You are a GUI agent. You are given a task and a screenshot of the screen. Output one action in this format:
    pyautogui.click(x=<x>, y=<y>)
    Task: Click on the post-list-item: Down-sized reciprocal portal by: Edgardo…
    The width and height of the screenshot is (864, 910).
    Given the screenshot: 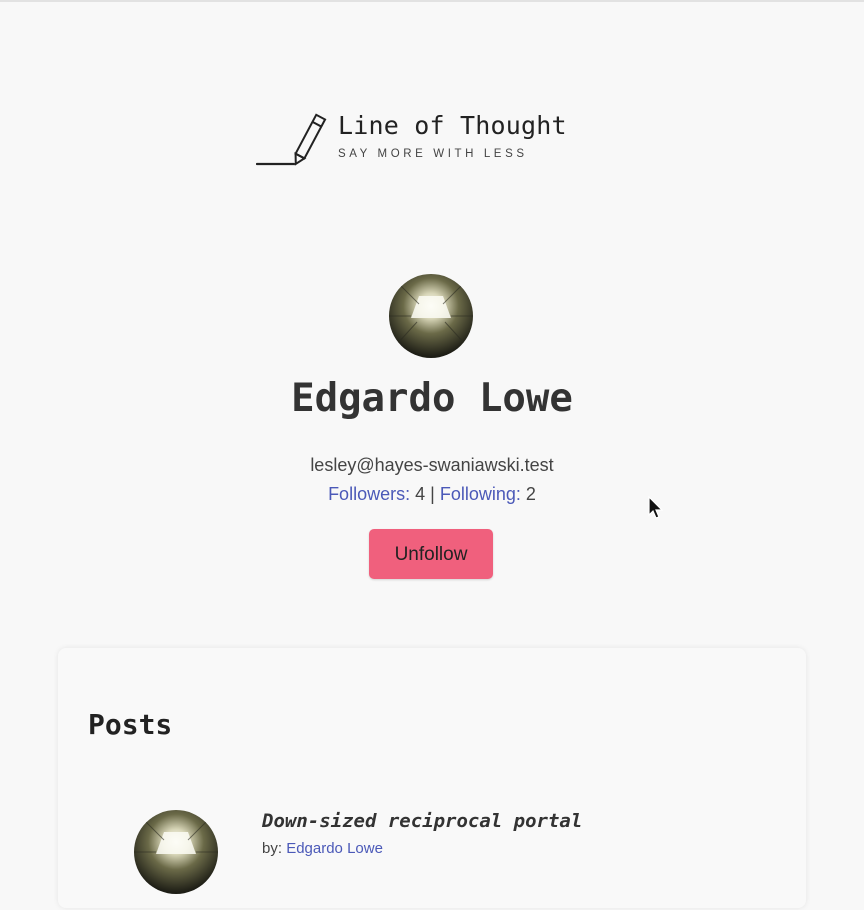 What is the action you would take?
    pyautogui.click(x=454, y=860)
    